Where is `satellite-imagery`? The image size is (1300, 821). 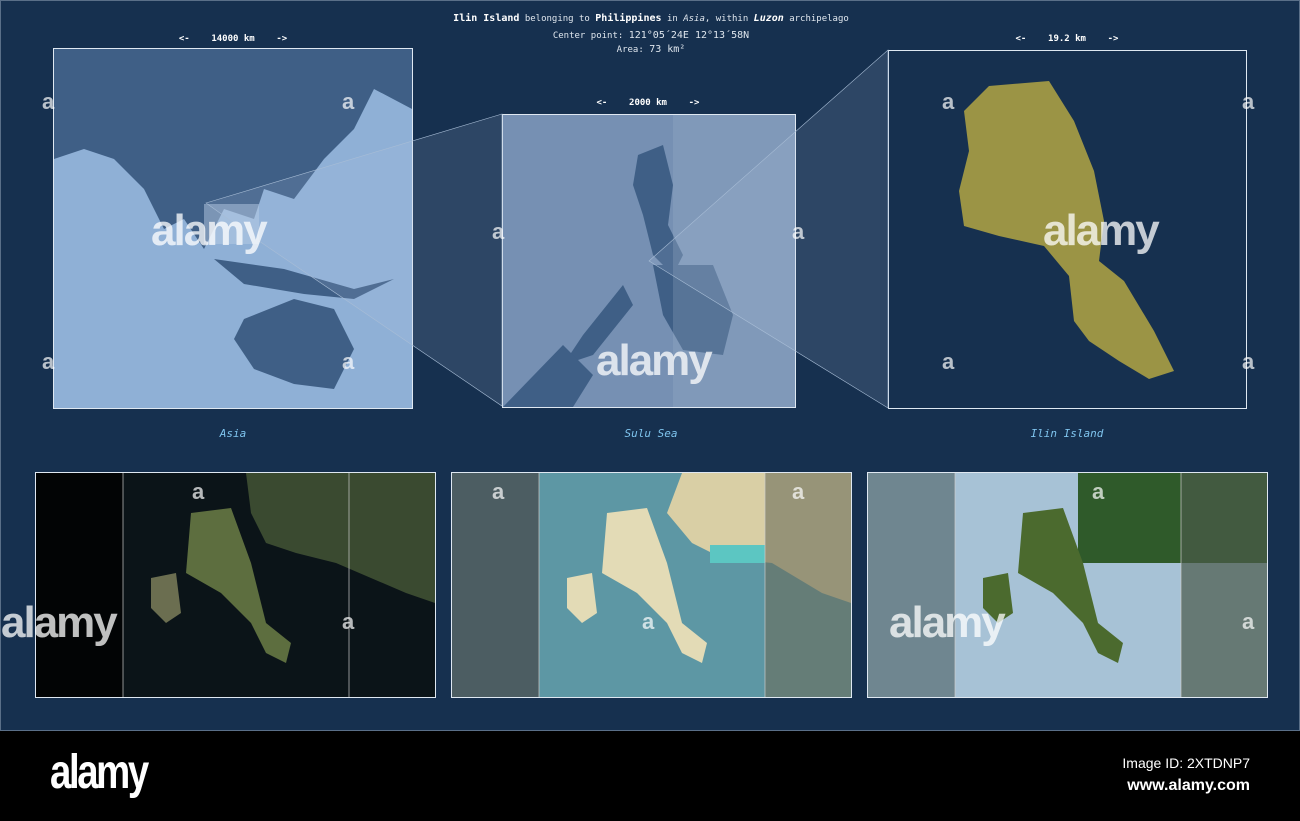
satellite-imagery is located at coordinates (235, 585).